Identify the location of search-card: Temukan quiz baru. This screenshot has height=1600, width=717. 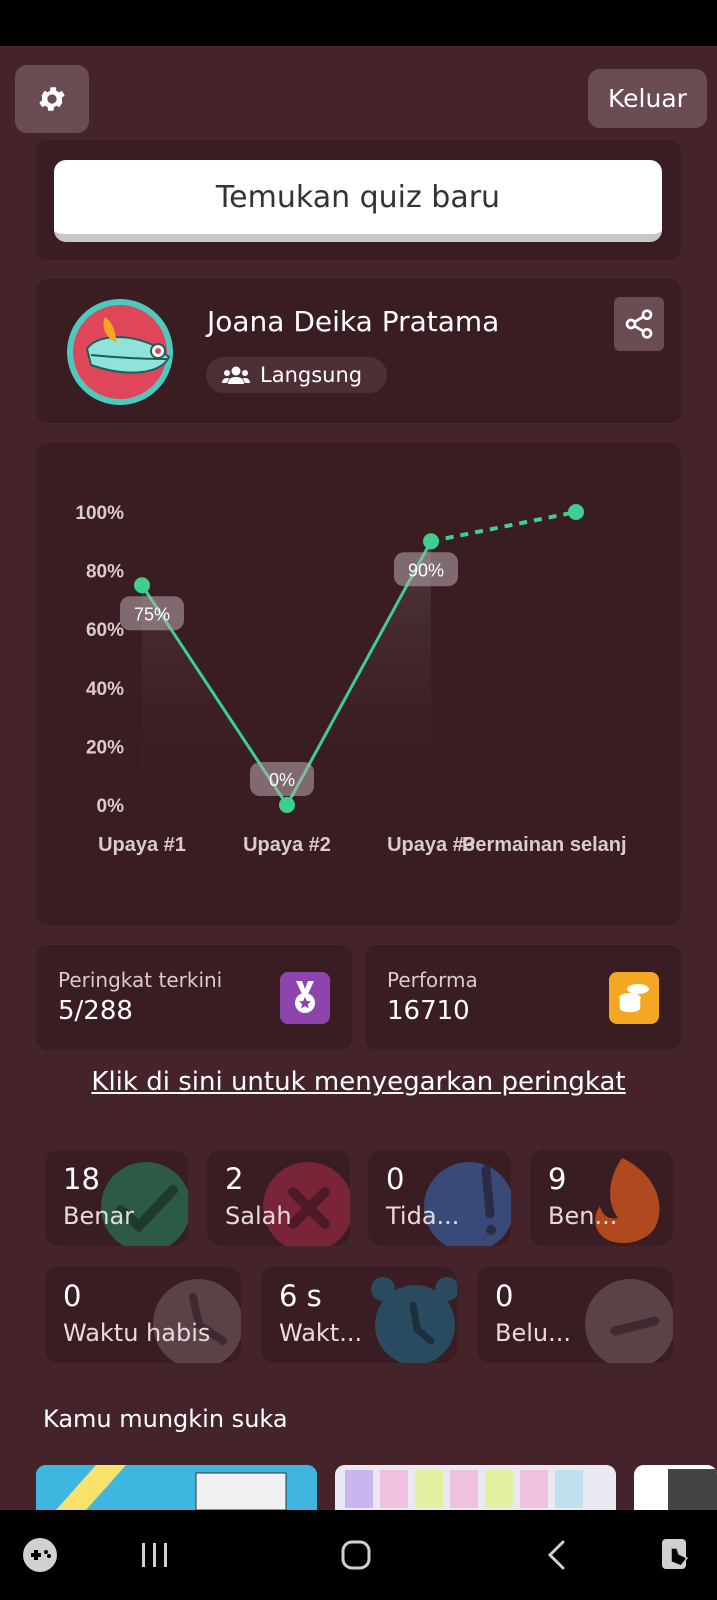
(358, 200).